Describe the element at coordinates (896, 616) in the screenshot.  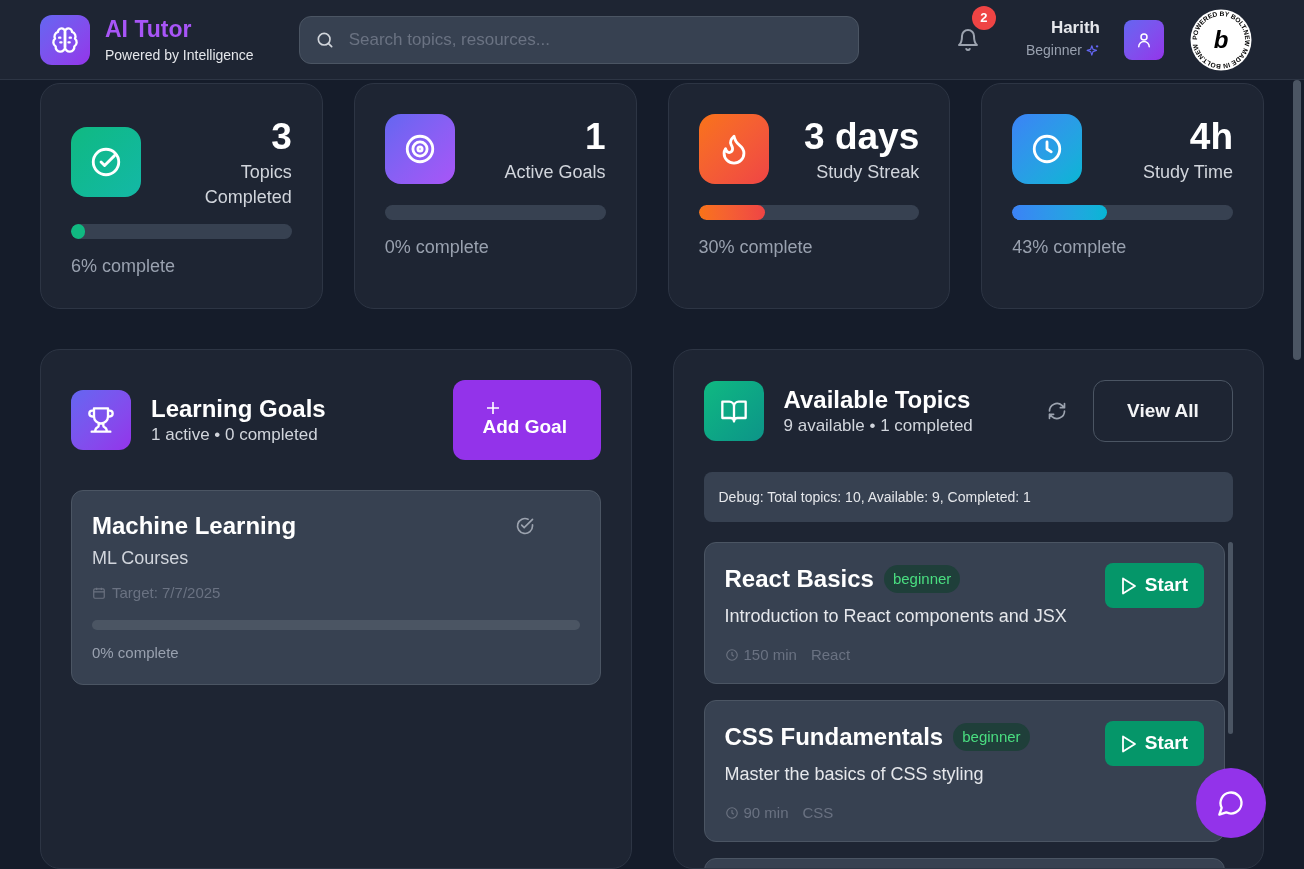
I see `topic-description: Introduction to React components and JSX` at that location.